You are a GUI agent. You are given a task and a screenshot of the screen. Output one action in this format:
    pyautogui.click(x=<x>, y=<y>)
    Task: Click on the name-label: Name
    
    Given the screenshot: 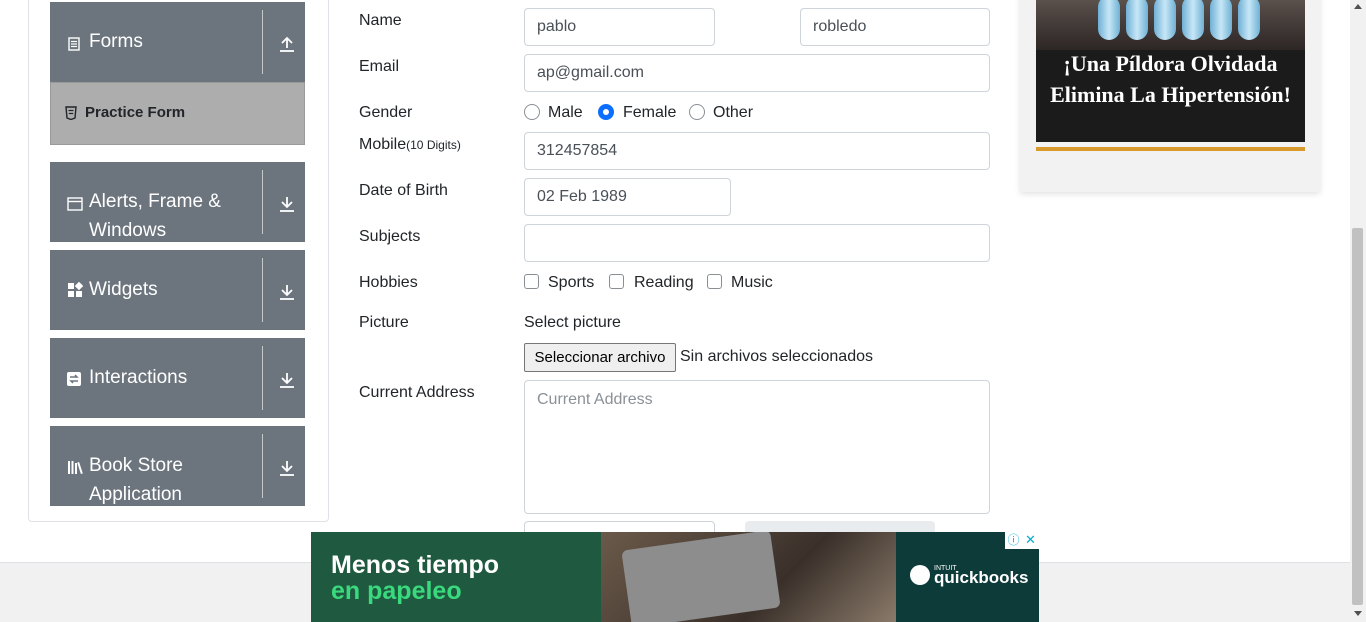 What is the action you would take?
    pyautogui.click(x=380, y=20)
    